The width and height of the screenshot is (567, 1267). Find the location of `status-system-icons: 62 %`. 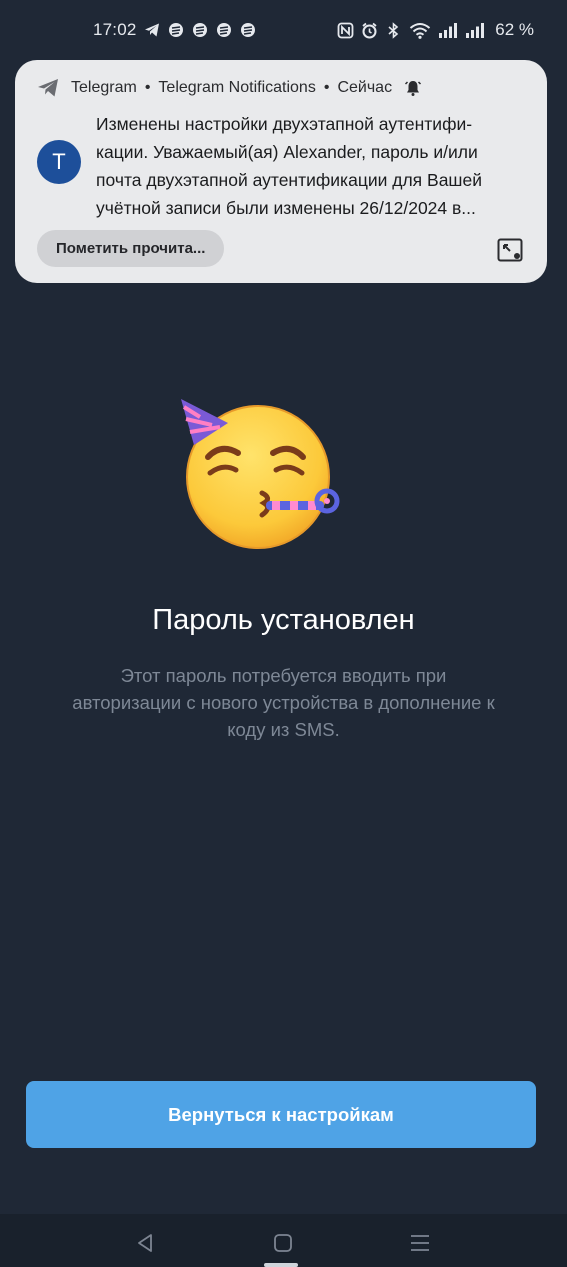

status-system-icons: 62 % is located at coordinates (435, 30).